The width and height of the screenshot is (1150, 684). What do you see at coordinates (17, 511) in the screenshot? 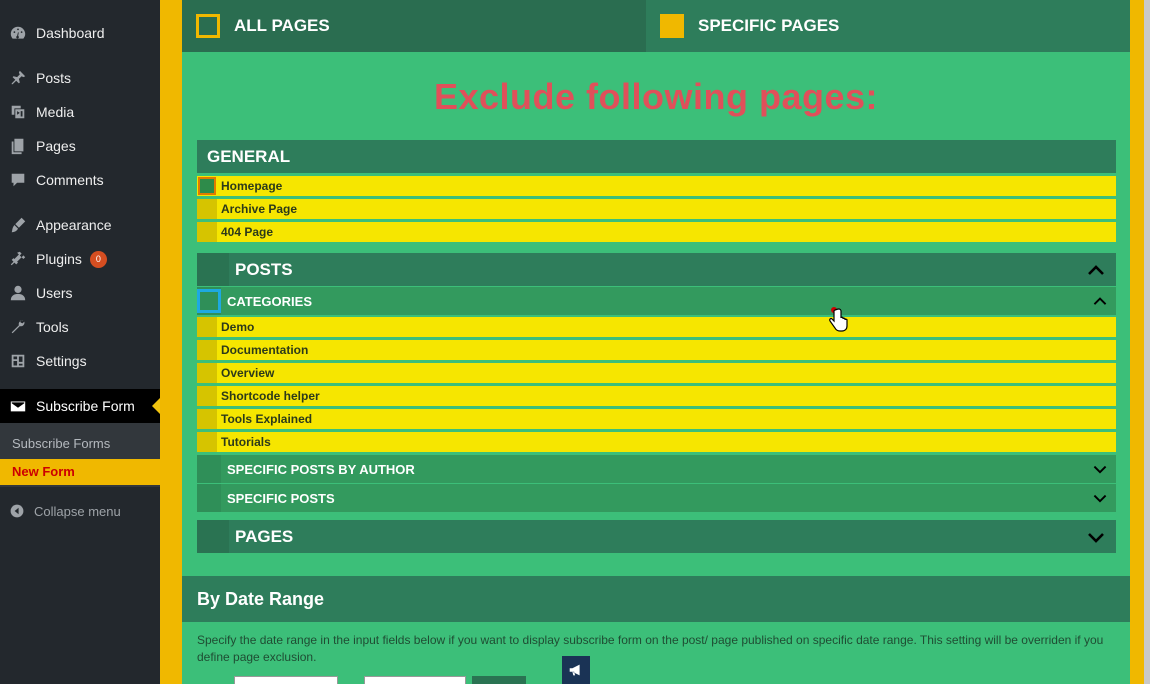
I see `collapse-arrow-icon` at bounding box center [17, 511].